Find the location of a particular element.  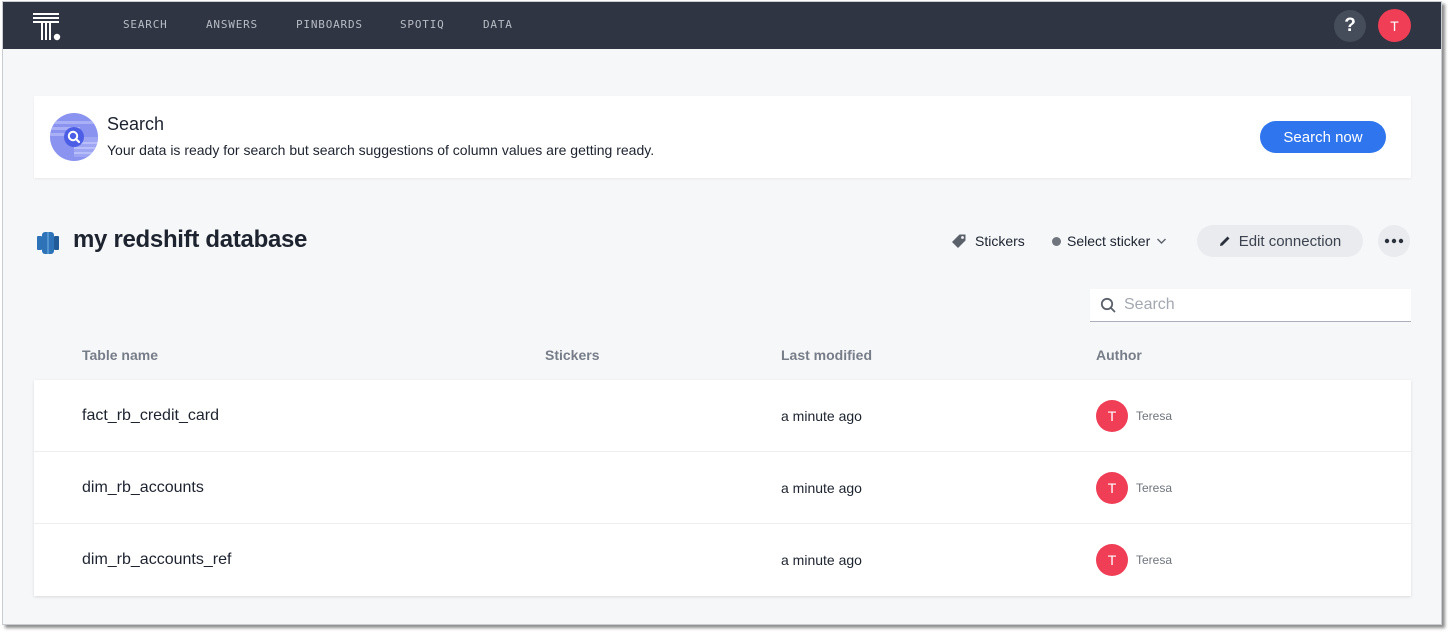

nav-data: DATA is located at coordinates (498, 24).